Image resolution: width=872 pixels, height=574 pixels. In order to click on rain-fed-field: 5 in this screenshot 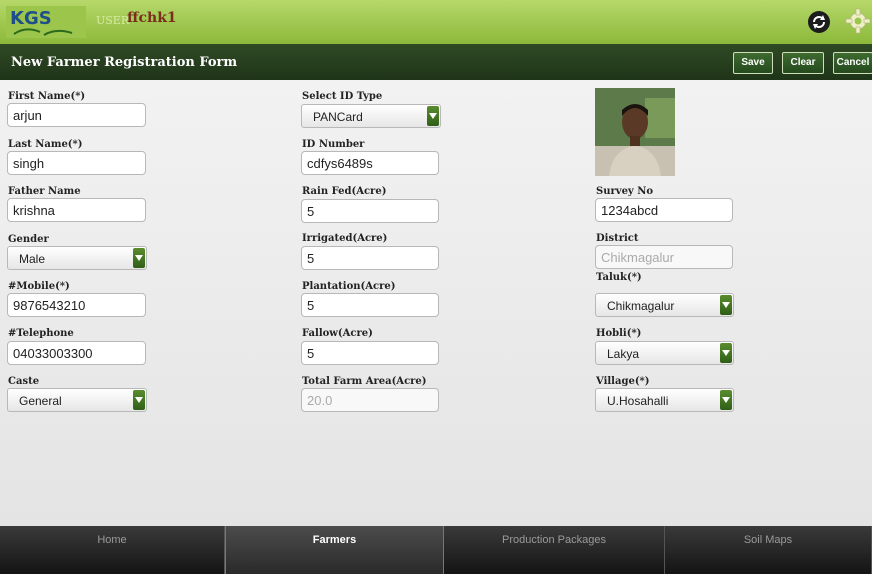, I will do `click(370, 211)`.